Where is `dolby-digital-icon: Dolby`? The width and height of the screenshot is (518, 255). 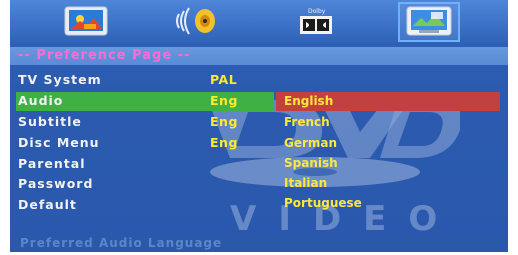
dolby-digital-icon: Dolby is located at coordinates (316, 21).